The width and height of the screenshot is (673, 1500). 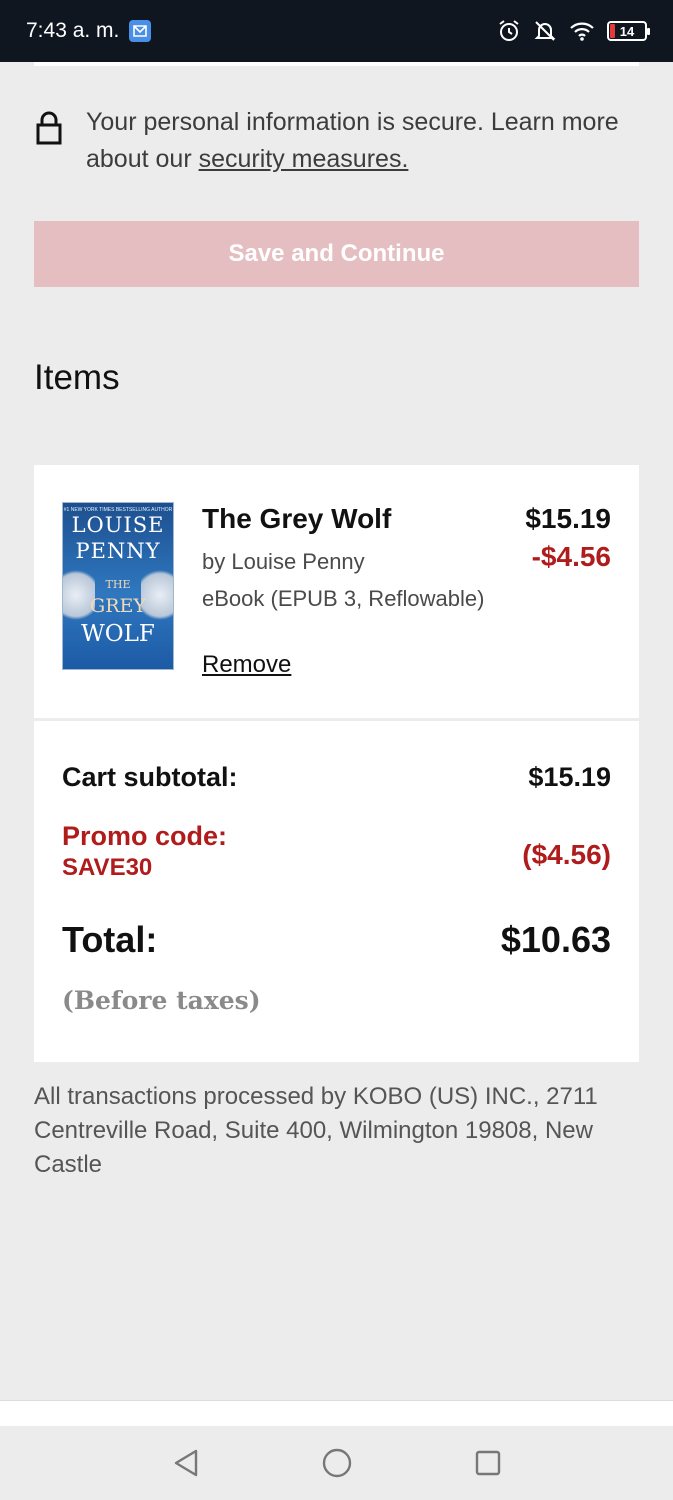 I want to click on cover-title-the: THE, so click(x=118, y=584).